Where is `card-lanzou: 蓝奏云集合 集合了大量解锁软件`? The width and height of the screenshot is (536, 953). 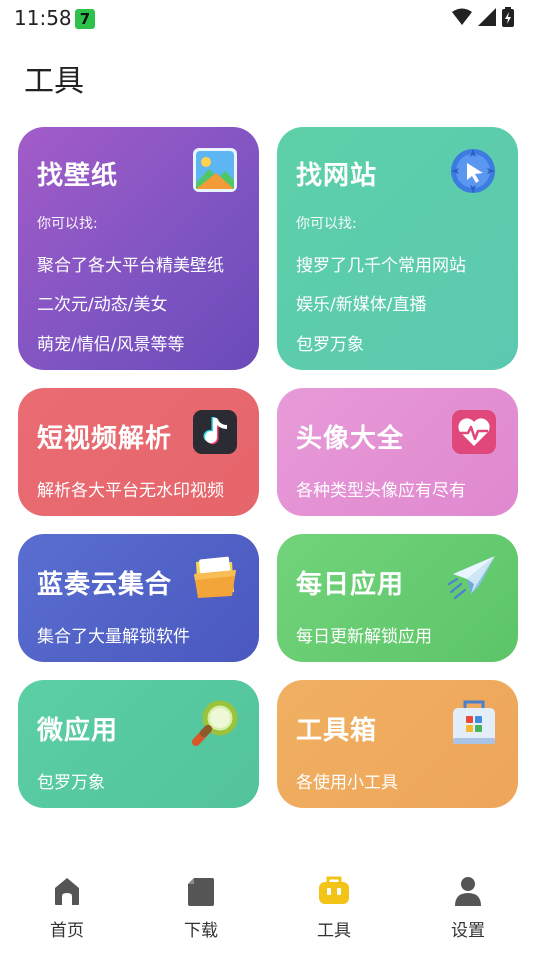 card-lanzou: 蓝奏云集合 集合了大量解锁软件 is located at coordinates (138, 598).